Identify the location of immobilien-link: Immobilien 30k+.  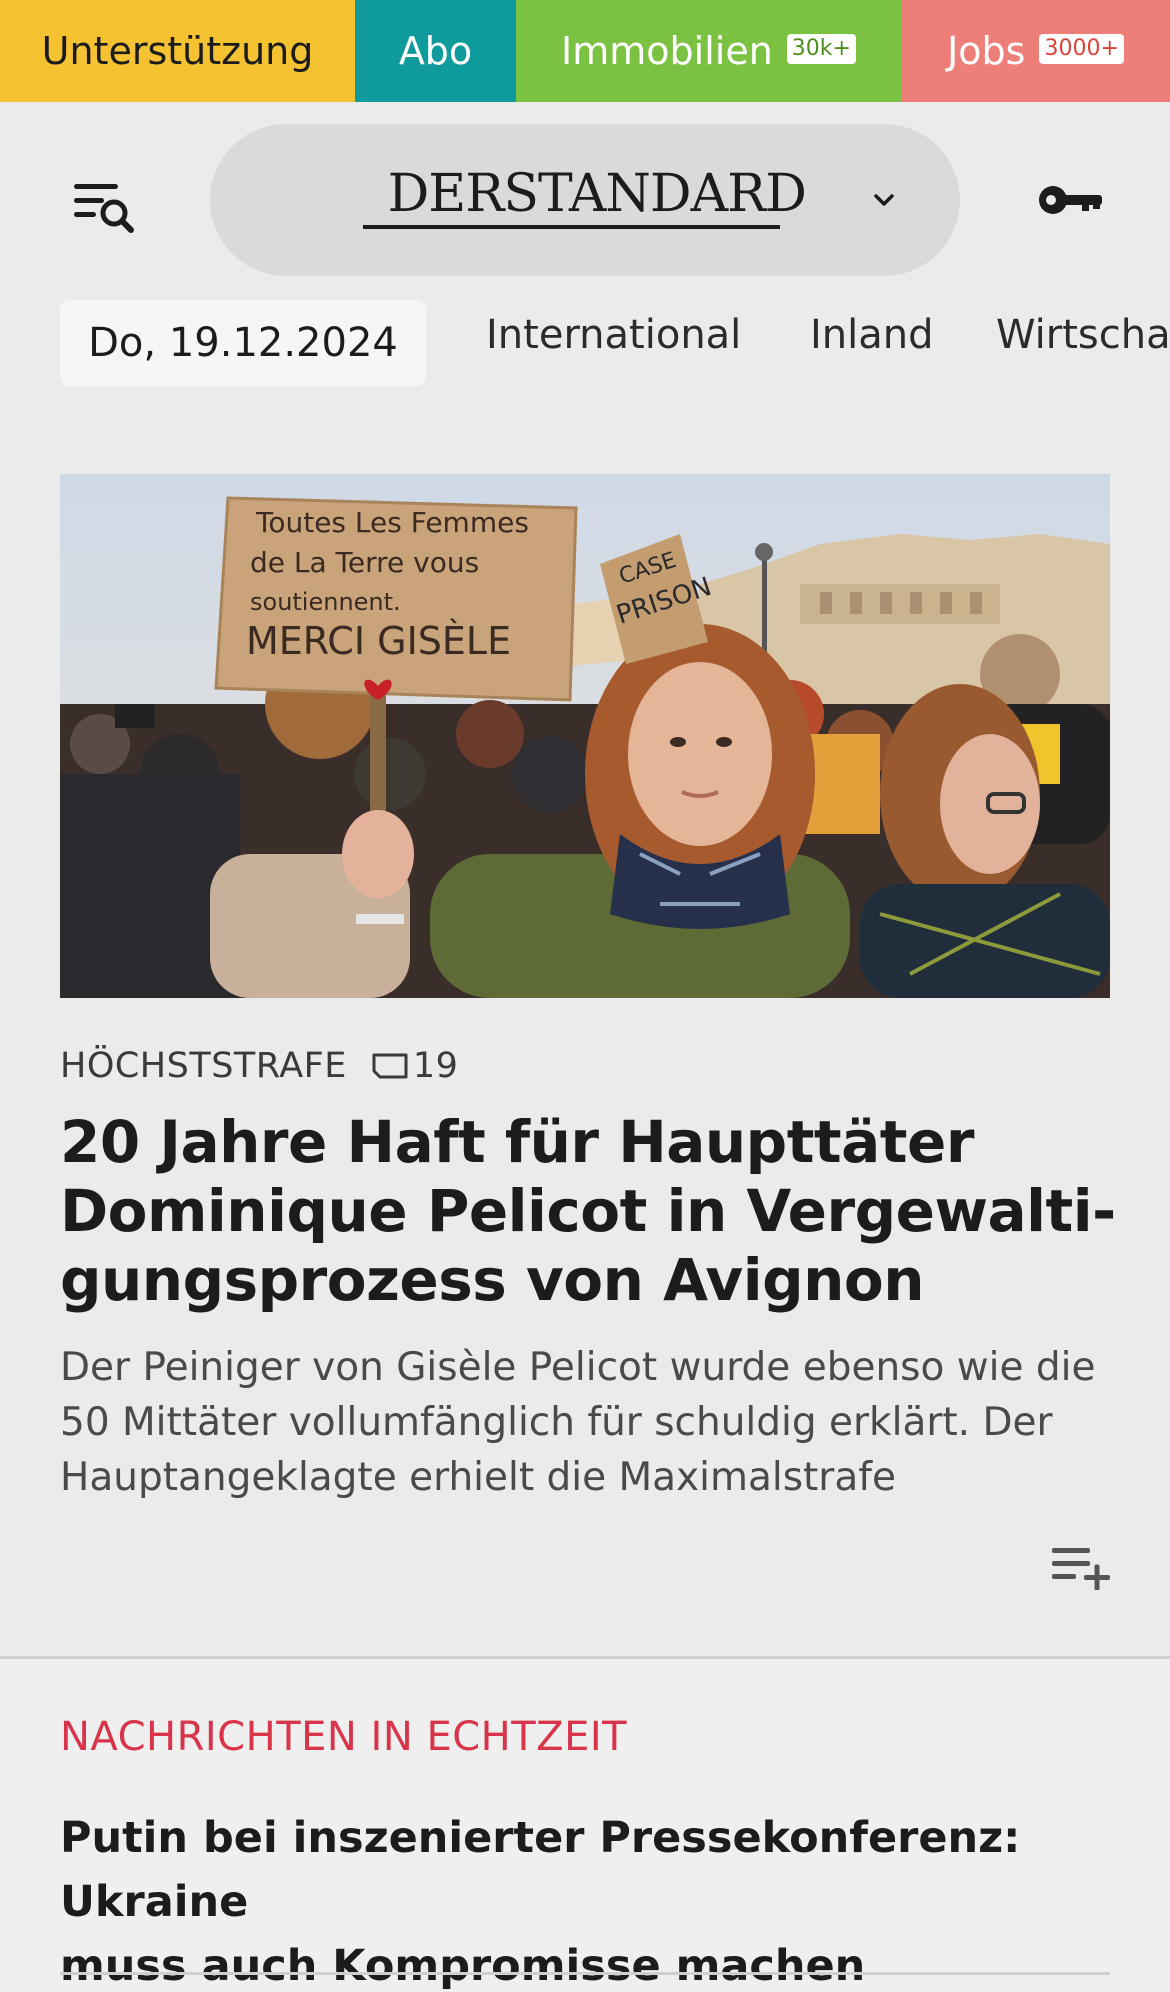
(708, 51).